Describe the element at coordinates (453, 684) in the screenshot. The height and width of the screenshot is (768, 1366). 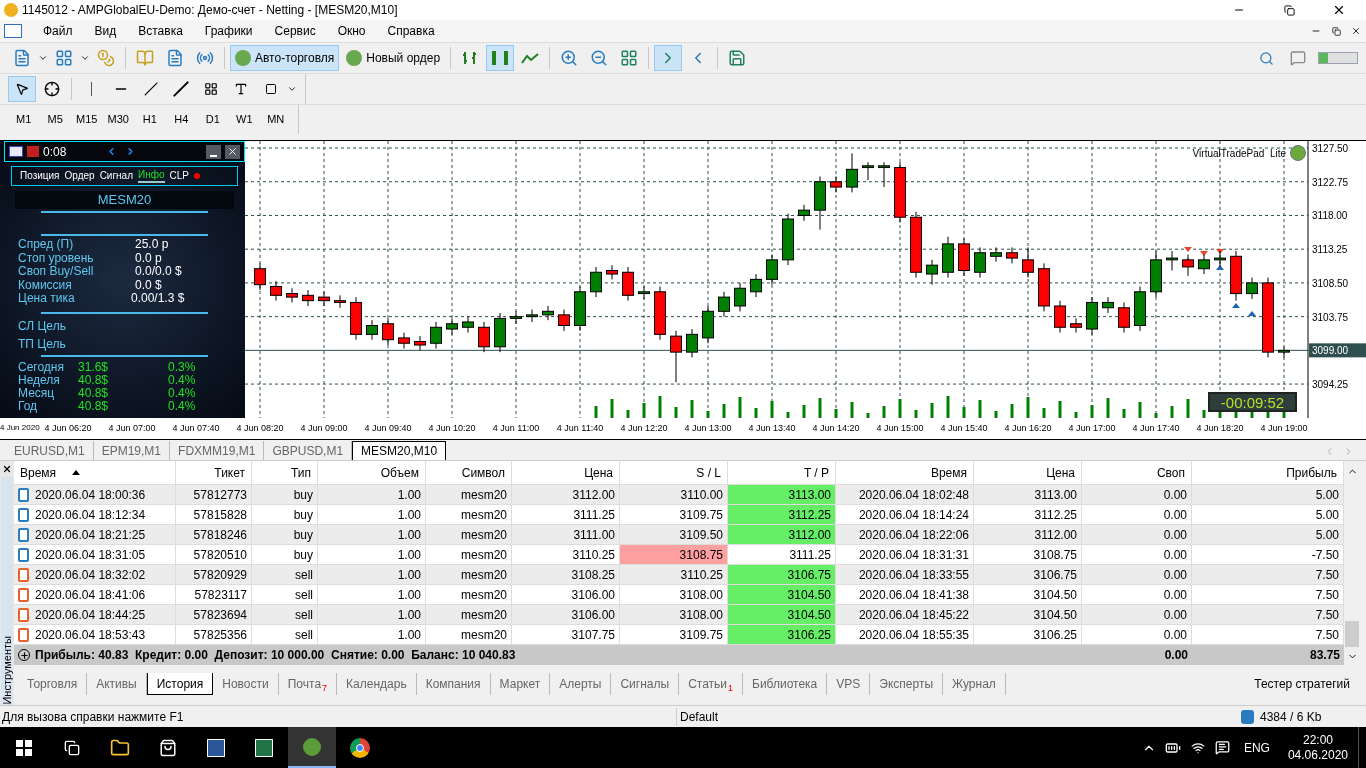
I see `bottom-tab: Компания` at that location.